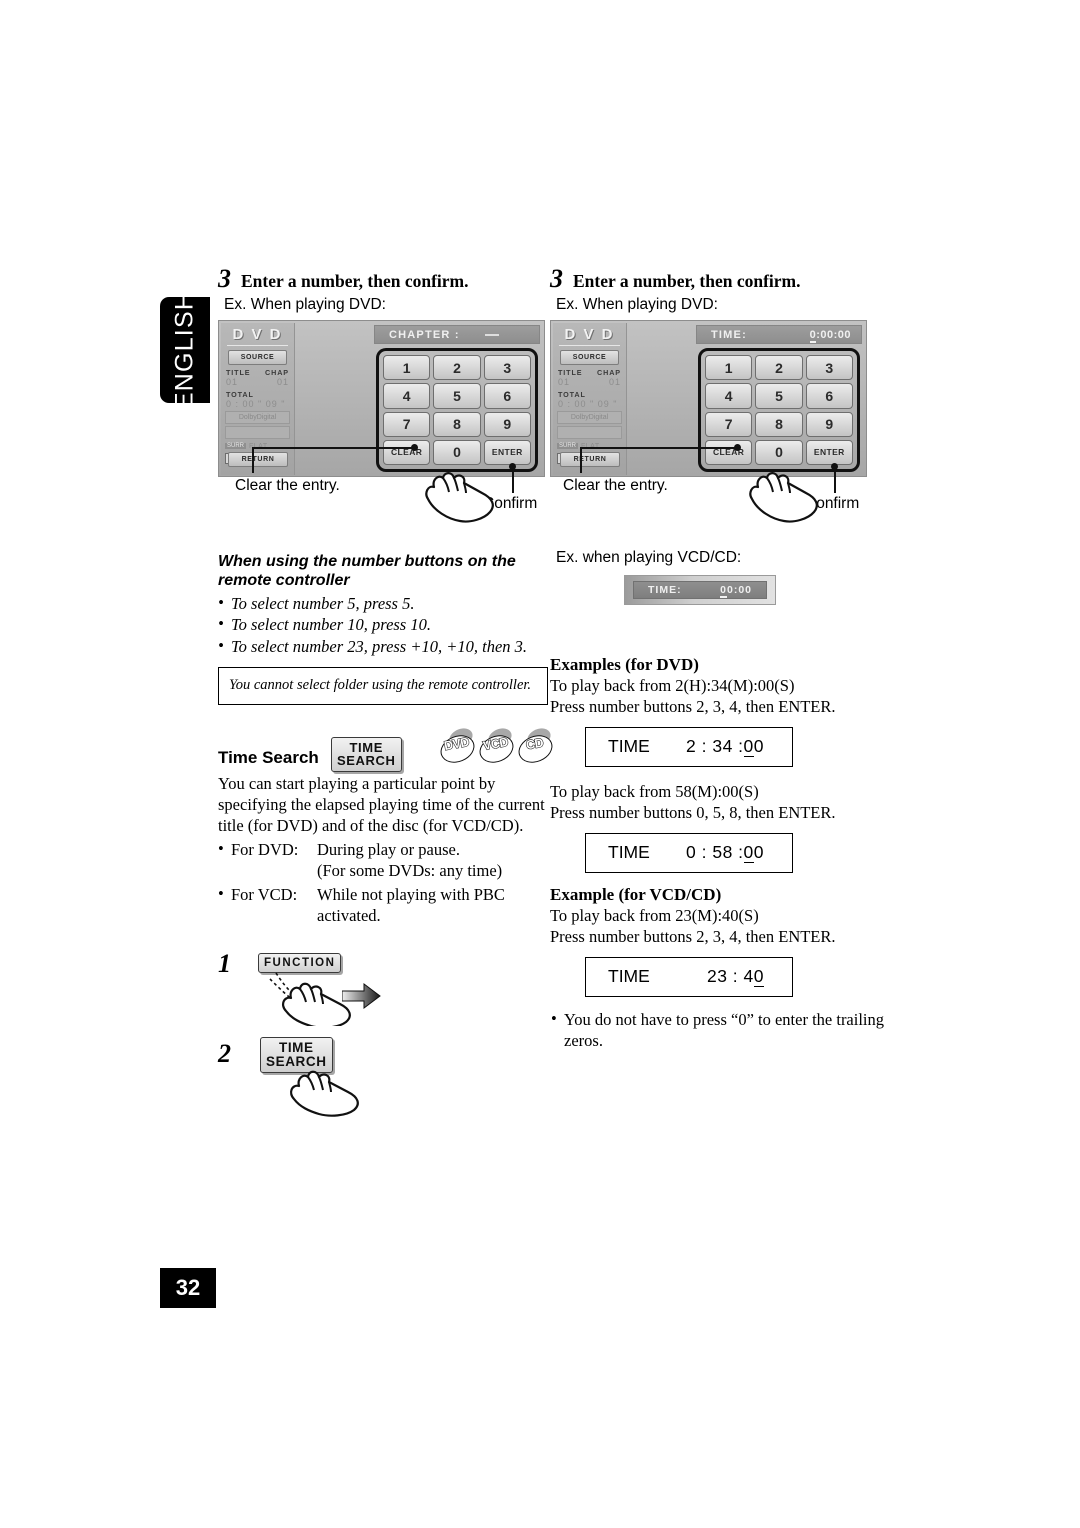 The height and width of the screenshot is (1528, 1080). What do you see at coordinates (457, 746) in the screenshot?
I see `disc-badge-dvd: DVD` at bounding box center [457, 746].